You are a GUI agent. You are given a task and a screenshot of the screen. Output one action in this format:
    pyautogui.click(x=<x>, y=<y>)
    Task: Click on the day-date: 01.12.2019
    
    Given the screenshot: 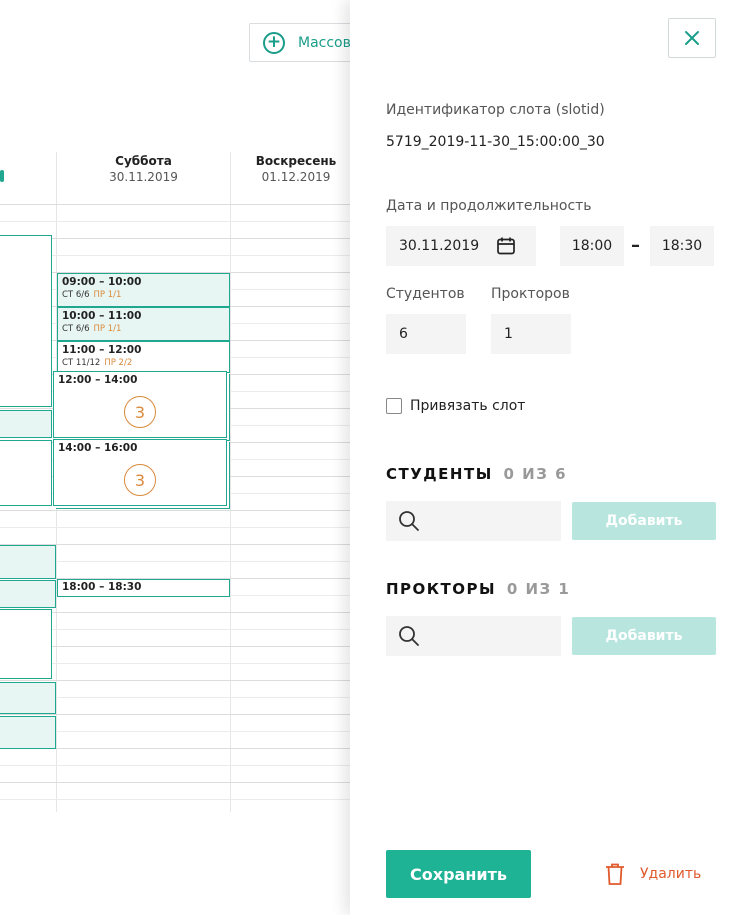 What is the action you would take?
    pyautogui.click(x=296, y=177)
    